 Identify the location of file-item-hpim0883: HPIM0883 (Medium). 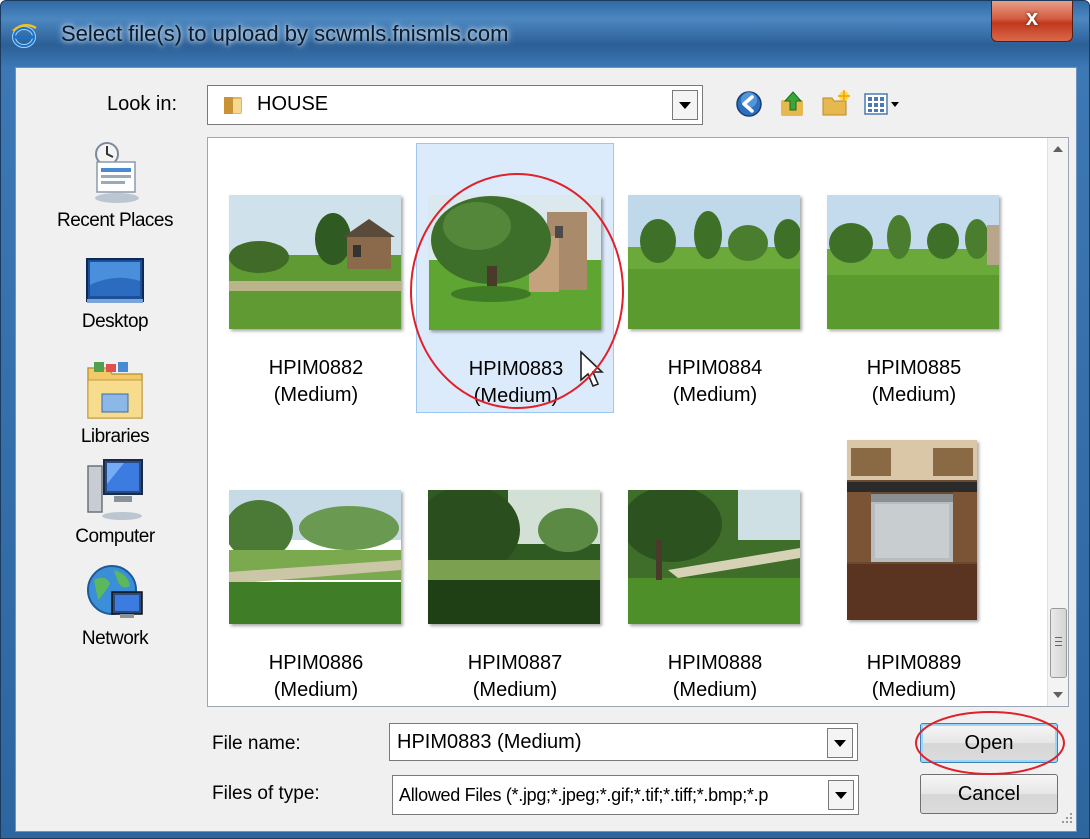
(515, 278).